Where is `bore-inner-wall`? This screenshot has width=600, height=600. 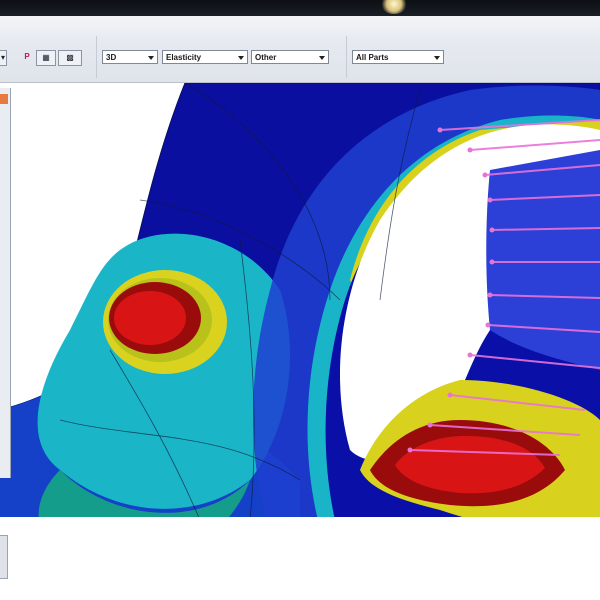
bore-inner-wall is located at coordinates (543, 260).